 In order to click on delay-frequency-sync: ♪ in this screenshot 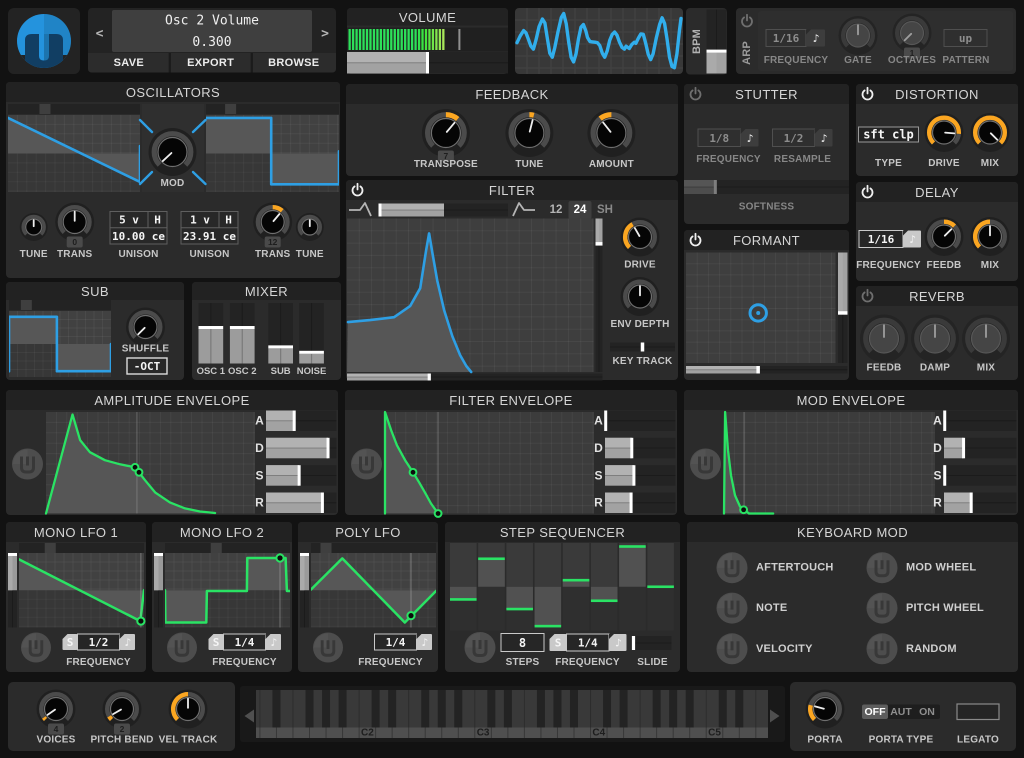, I will do `click(912, 239)`.